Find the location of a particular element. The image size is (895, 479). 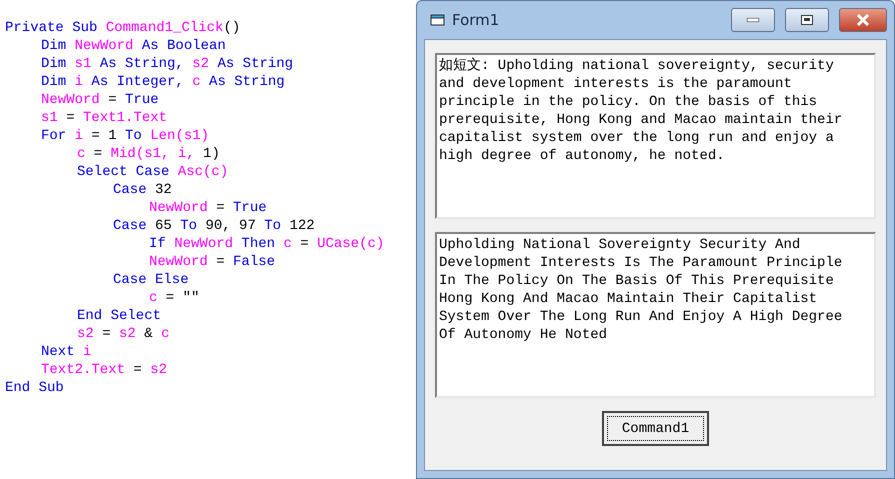

code-line: Dim NewWord As Boolean is located at coordinates (133, 46).